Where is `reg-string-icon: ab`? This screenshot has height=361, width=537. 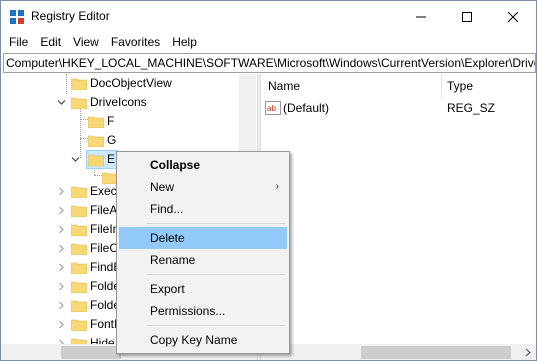
reg-string-icon: ab is located at coordinates (273, 108).